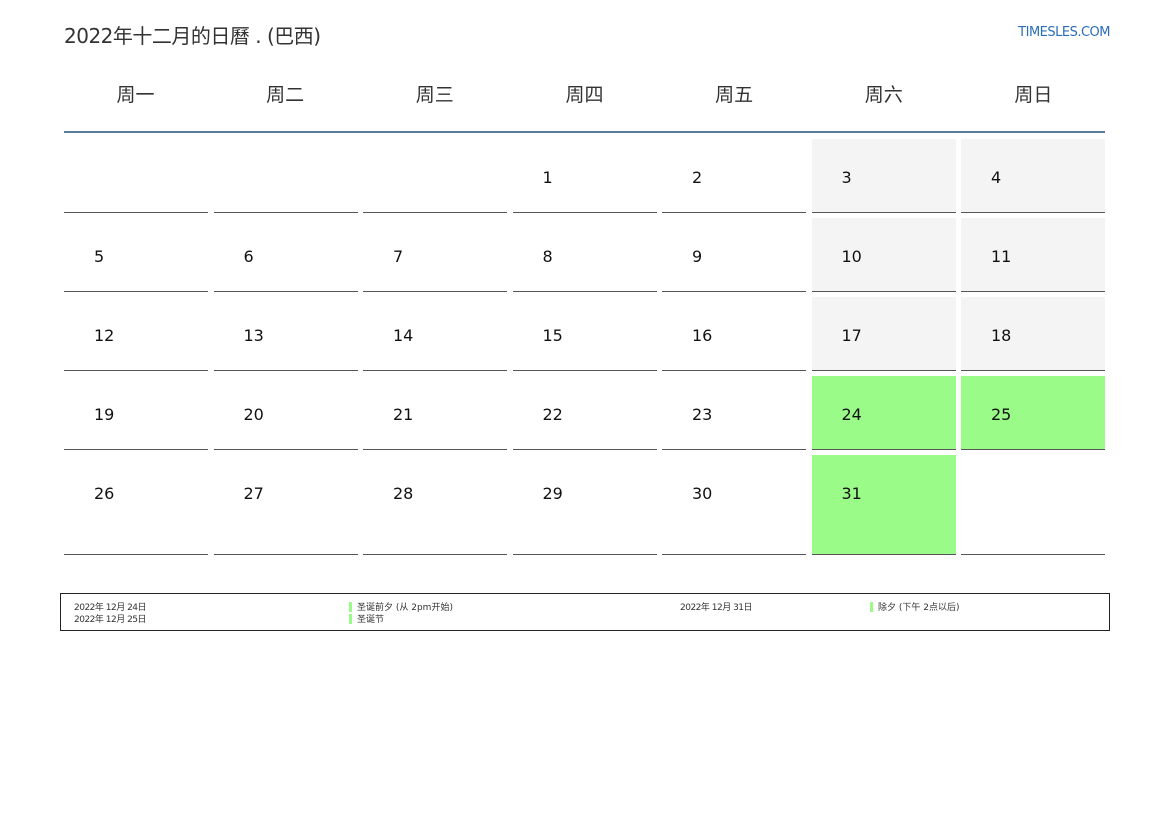  I want to click on day-number: 16, so click(702, 335).